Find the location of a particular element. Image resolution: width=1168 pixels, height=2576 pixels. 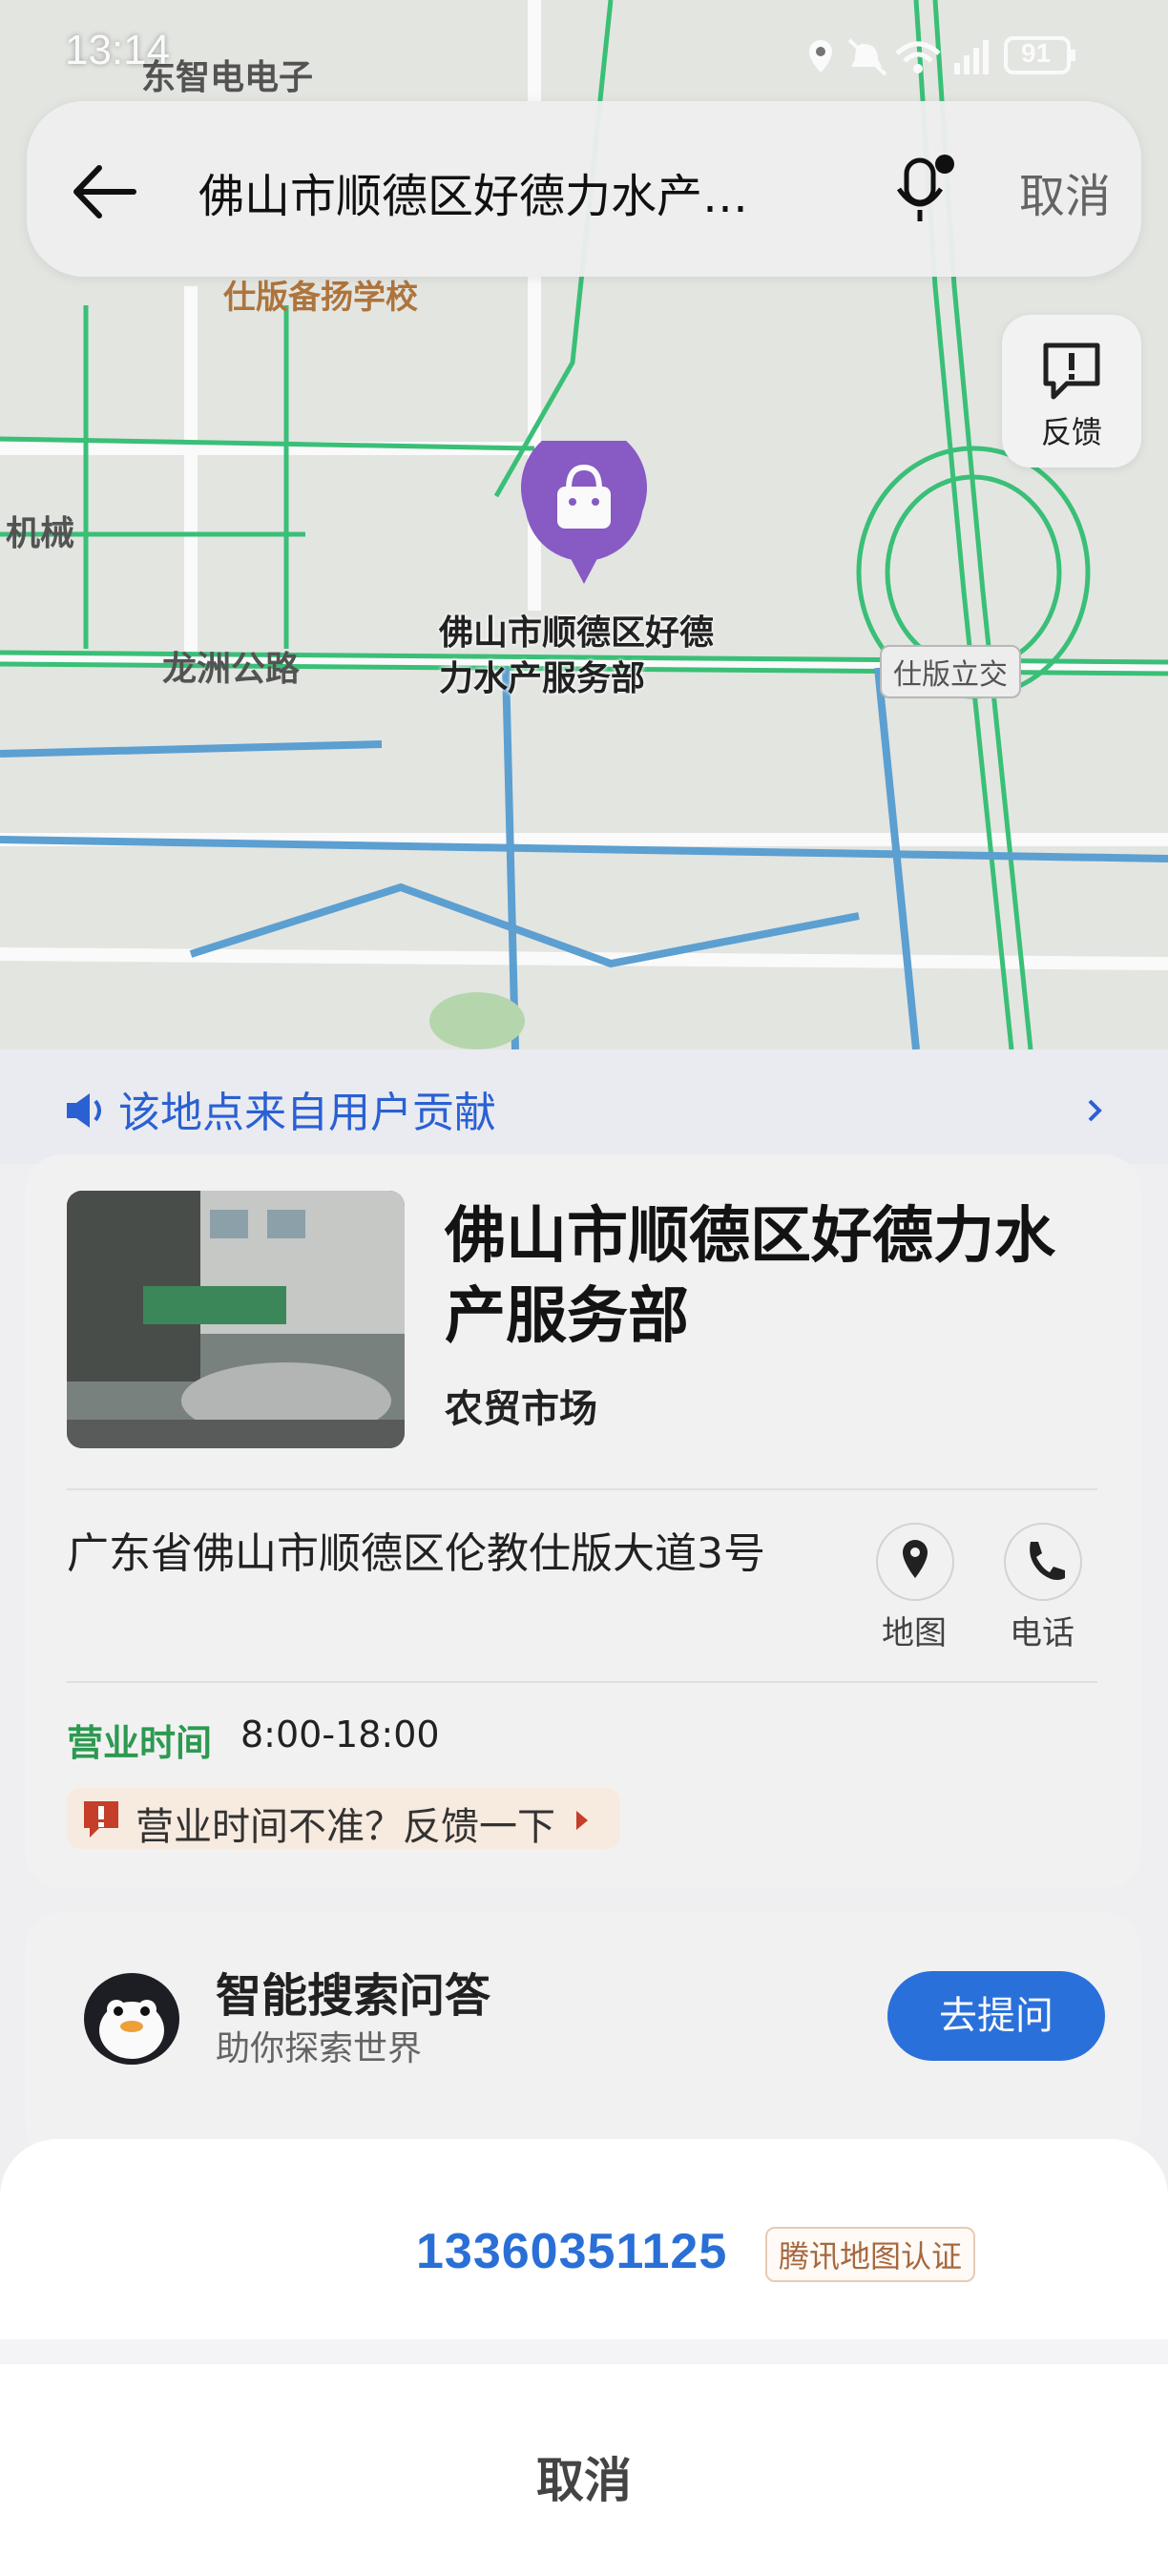

sheet-cancel-button: 取消 is located at coordinates (584, 2476).